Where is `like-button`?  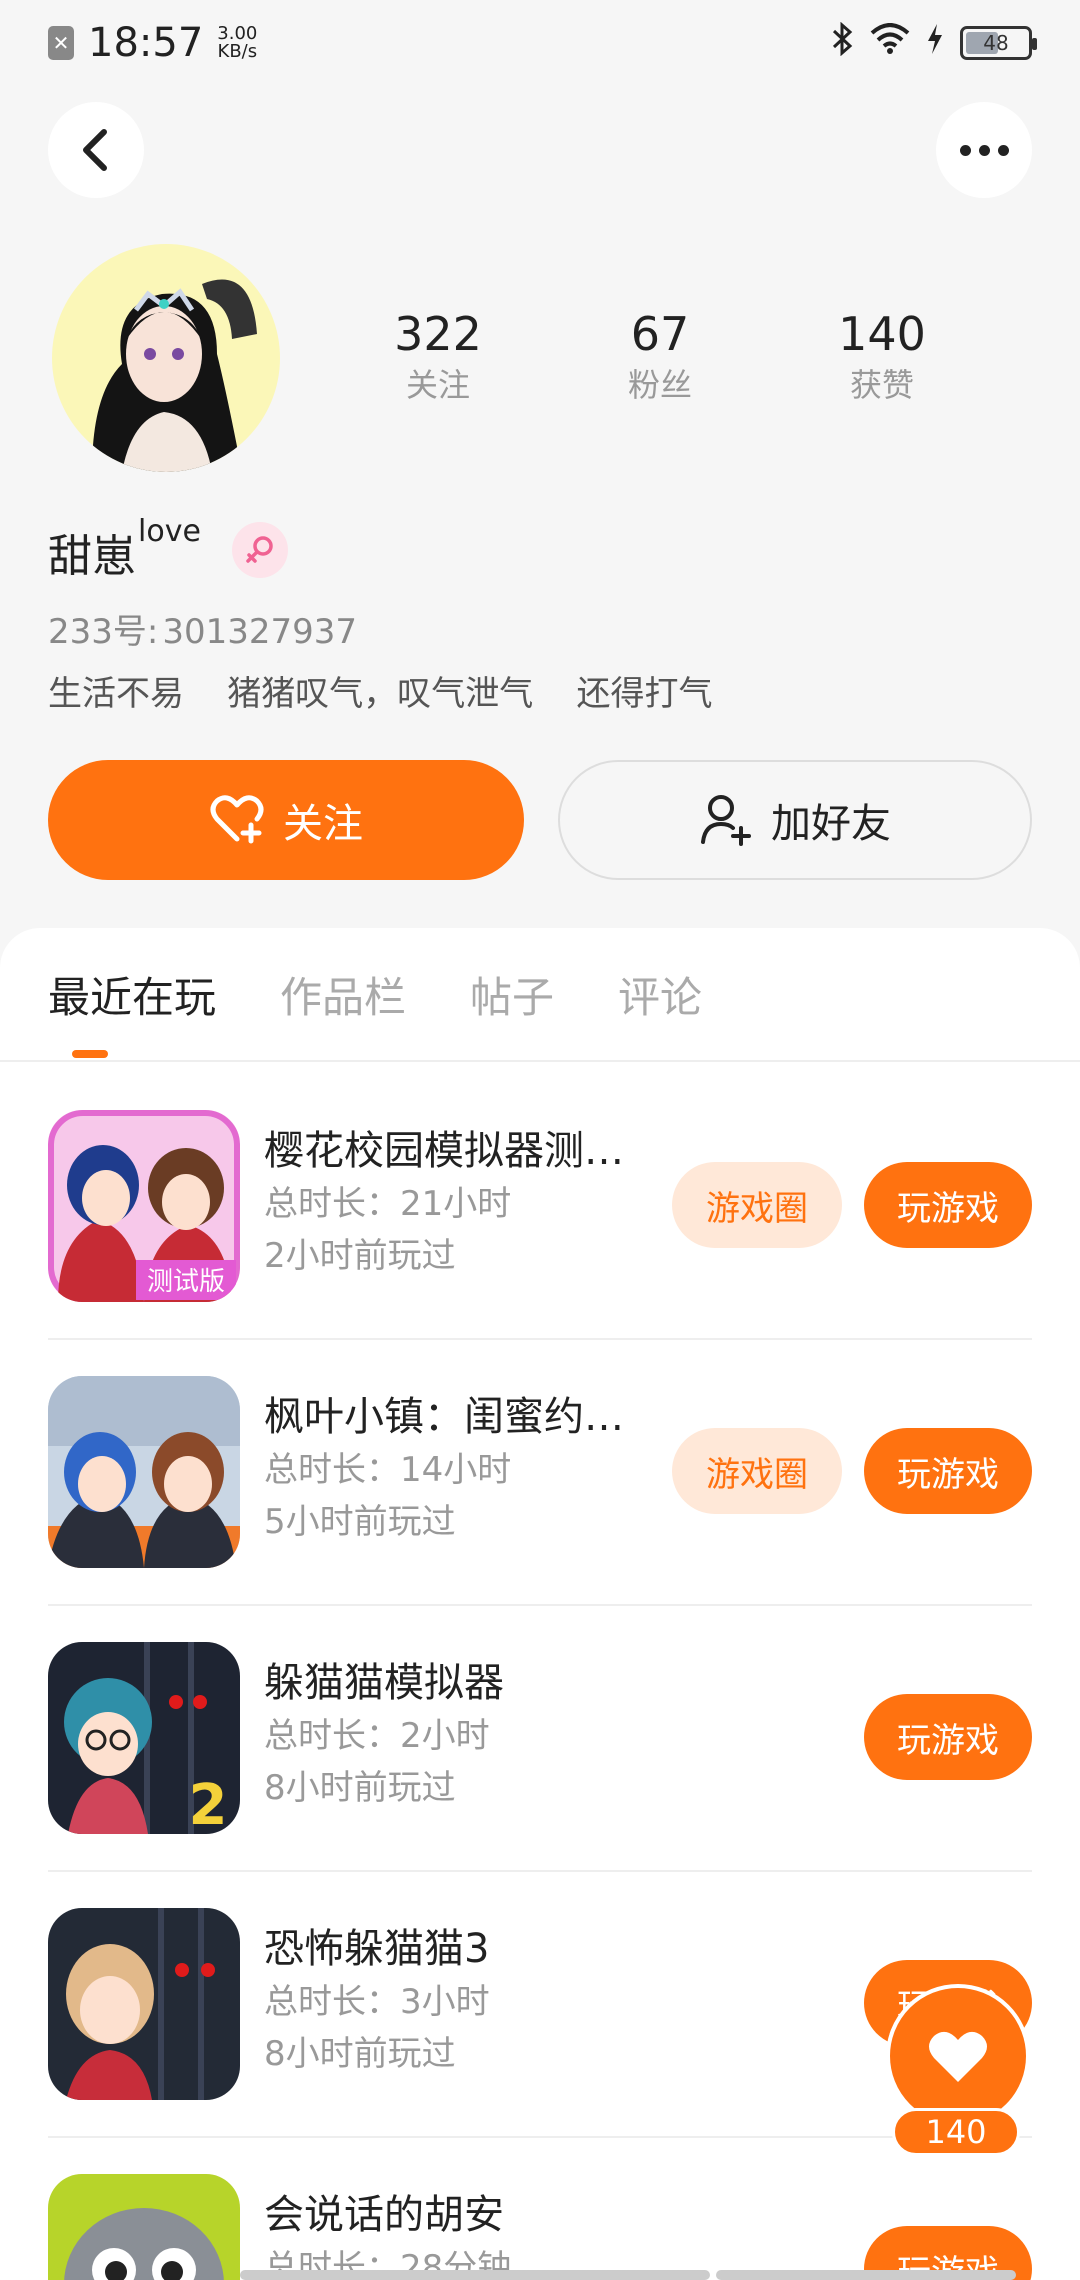 like-button is located at coordinates (958, 2056).